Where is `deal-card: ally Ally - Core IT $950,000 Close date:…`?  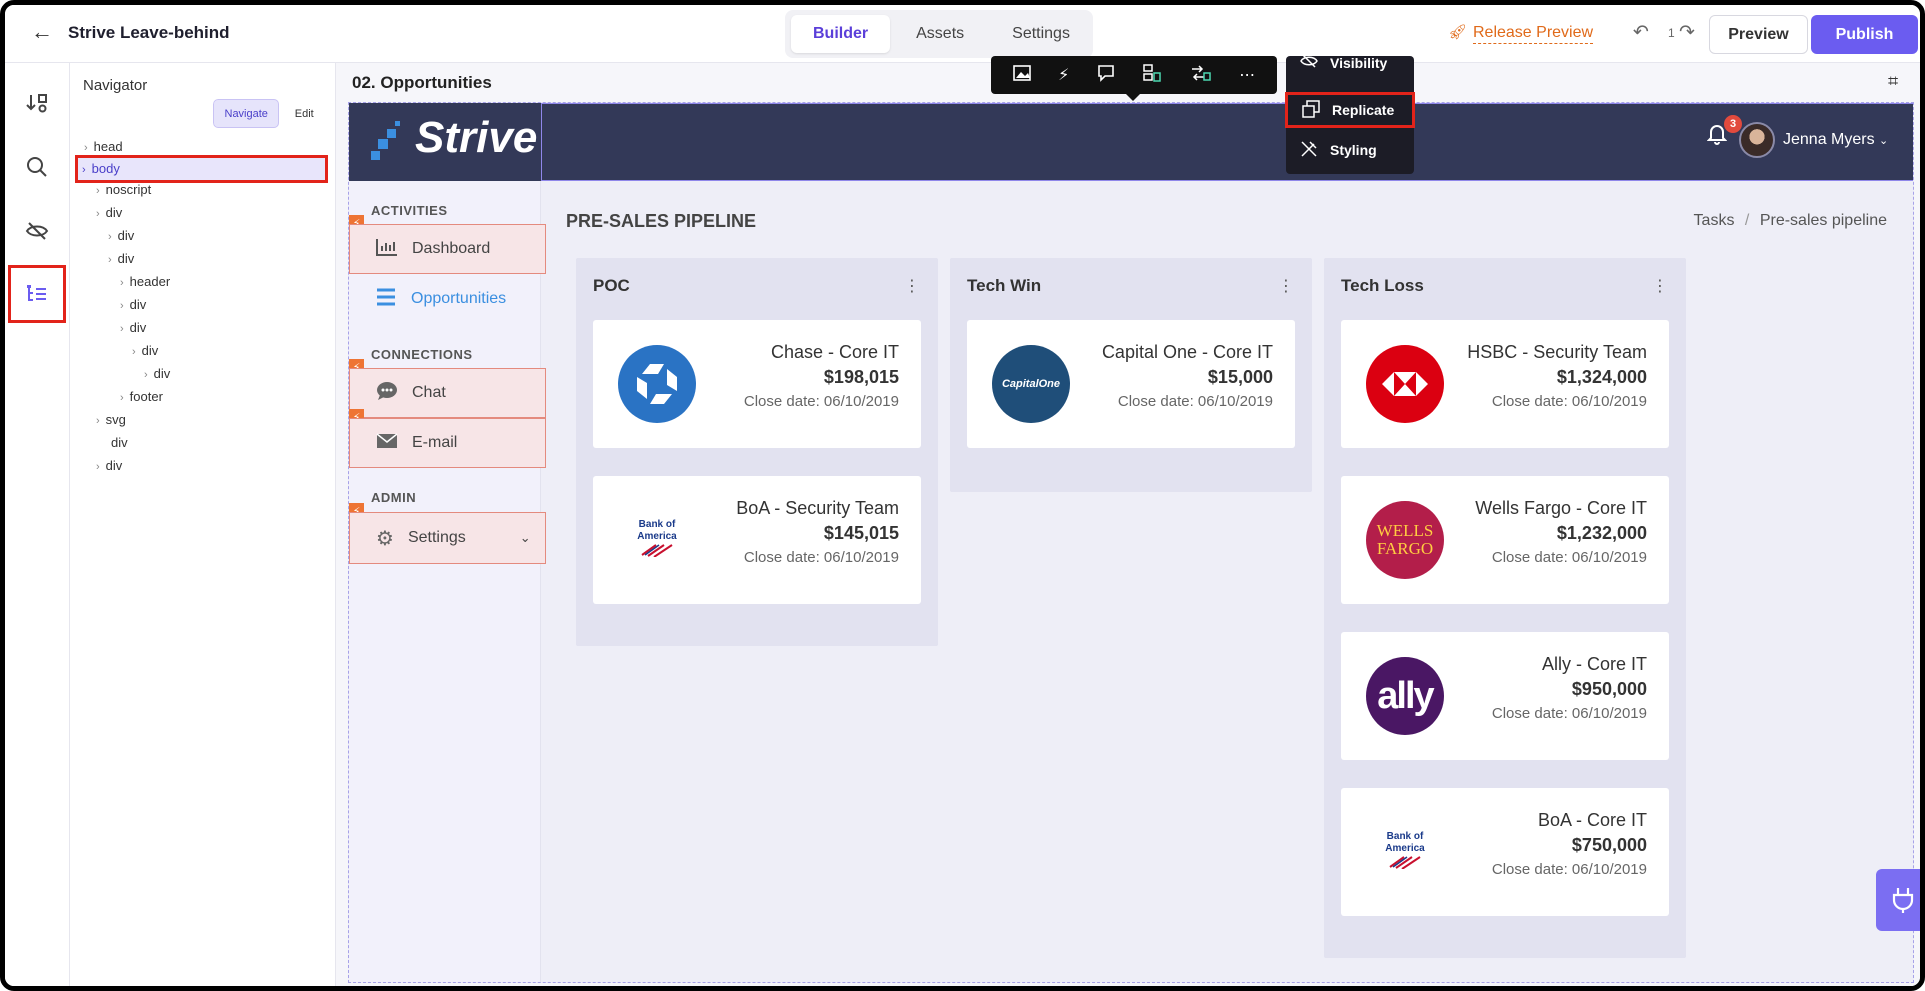
deal-card: ally Ally - Core IT $950,000 Close date:… is located at coordinates (1505, 696).